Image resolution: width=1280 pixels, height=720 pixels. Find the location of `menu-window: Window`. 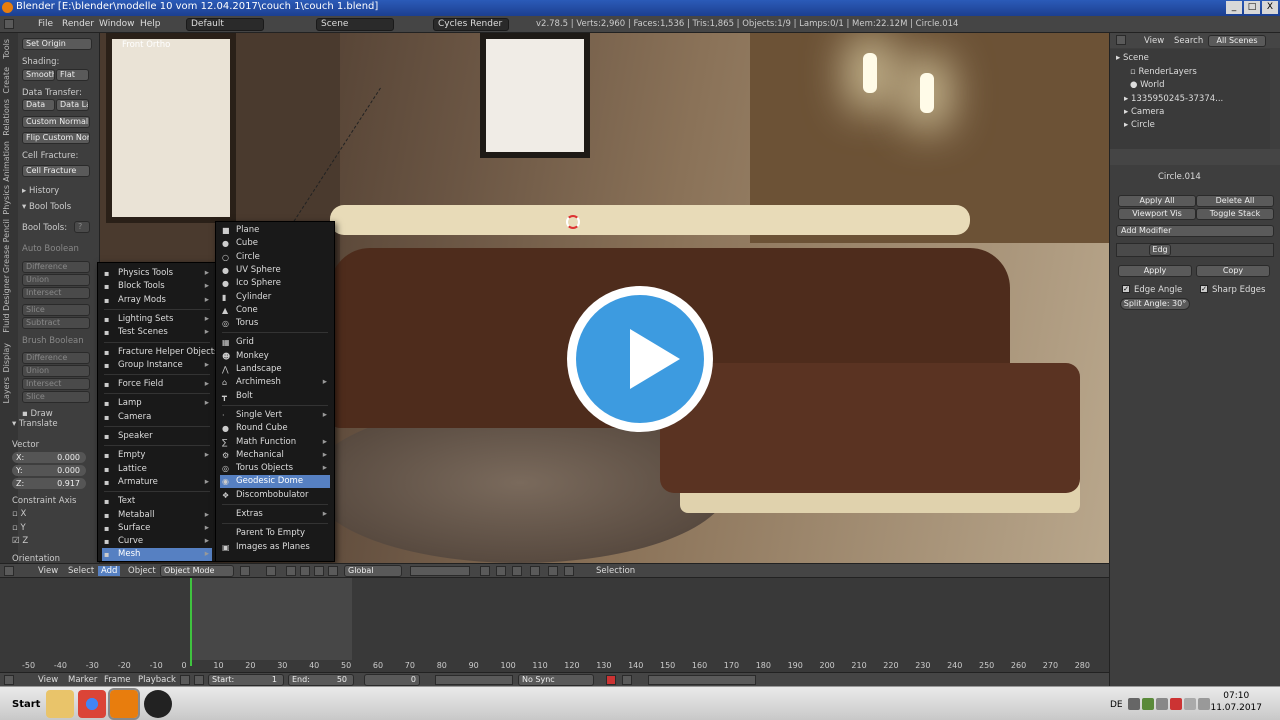

menu-window: Window is located at coordinates (117, 24).